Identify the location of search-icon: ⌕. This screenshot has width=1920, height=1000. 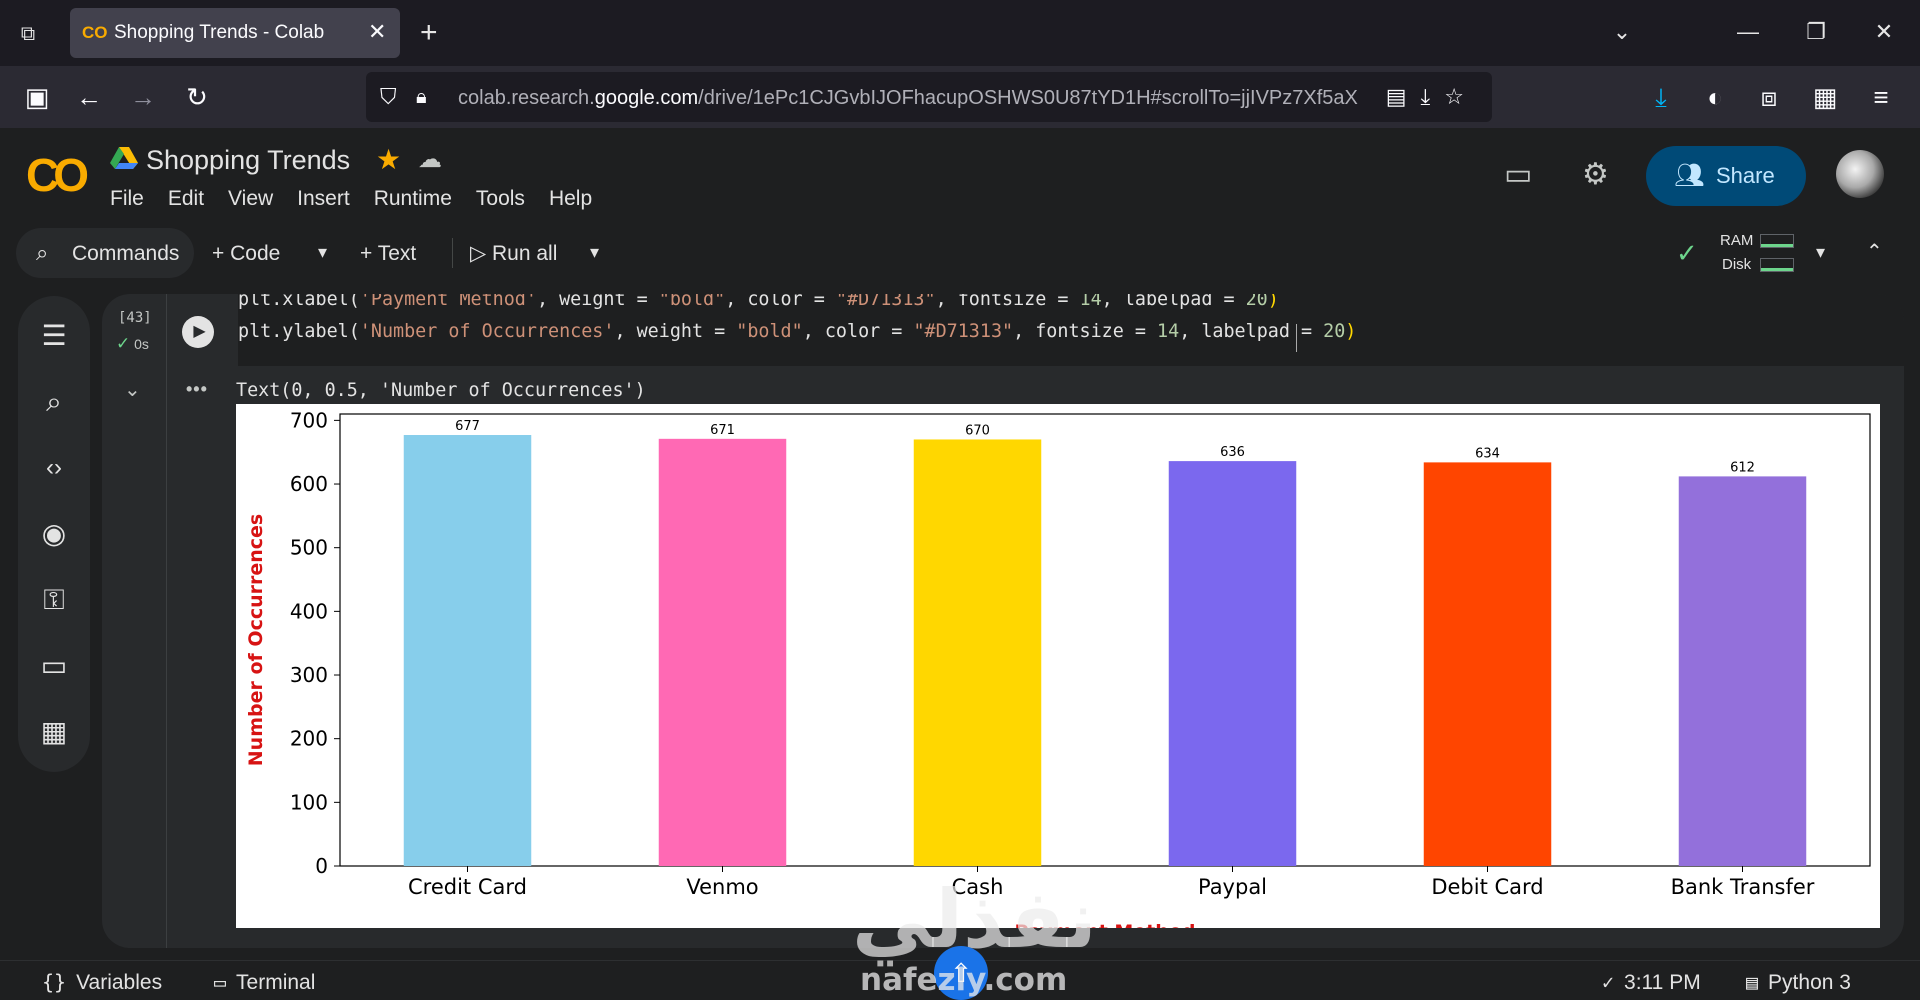
(42, 252).